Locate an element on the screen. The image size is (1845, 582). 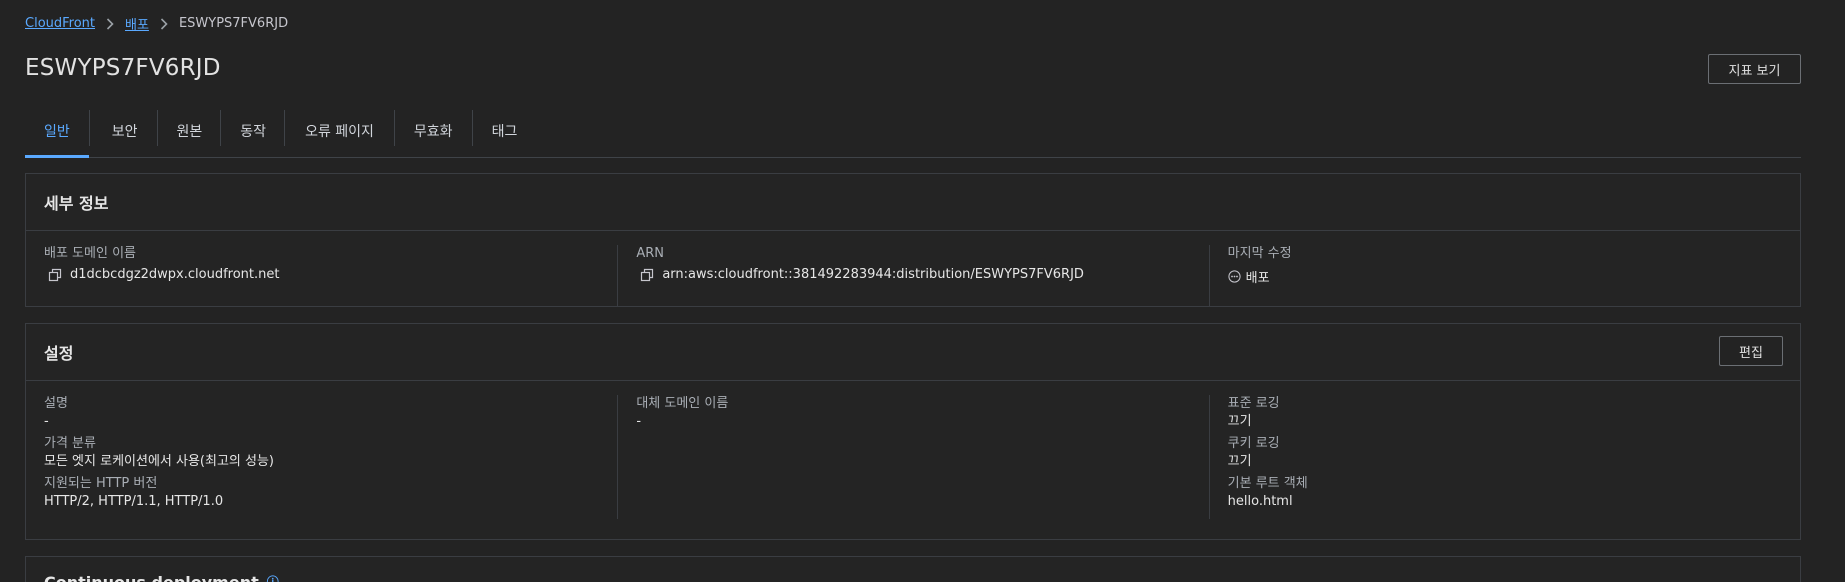
http-version-label: 지원되는 HTTP 버전 is located at coordinates (101, 483).